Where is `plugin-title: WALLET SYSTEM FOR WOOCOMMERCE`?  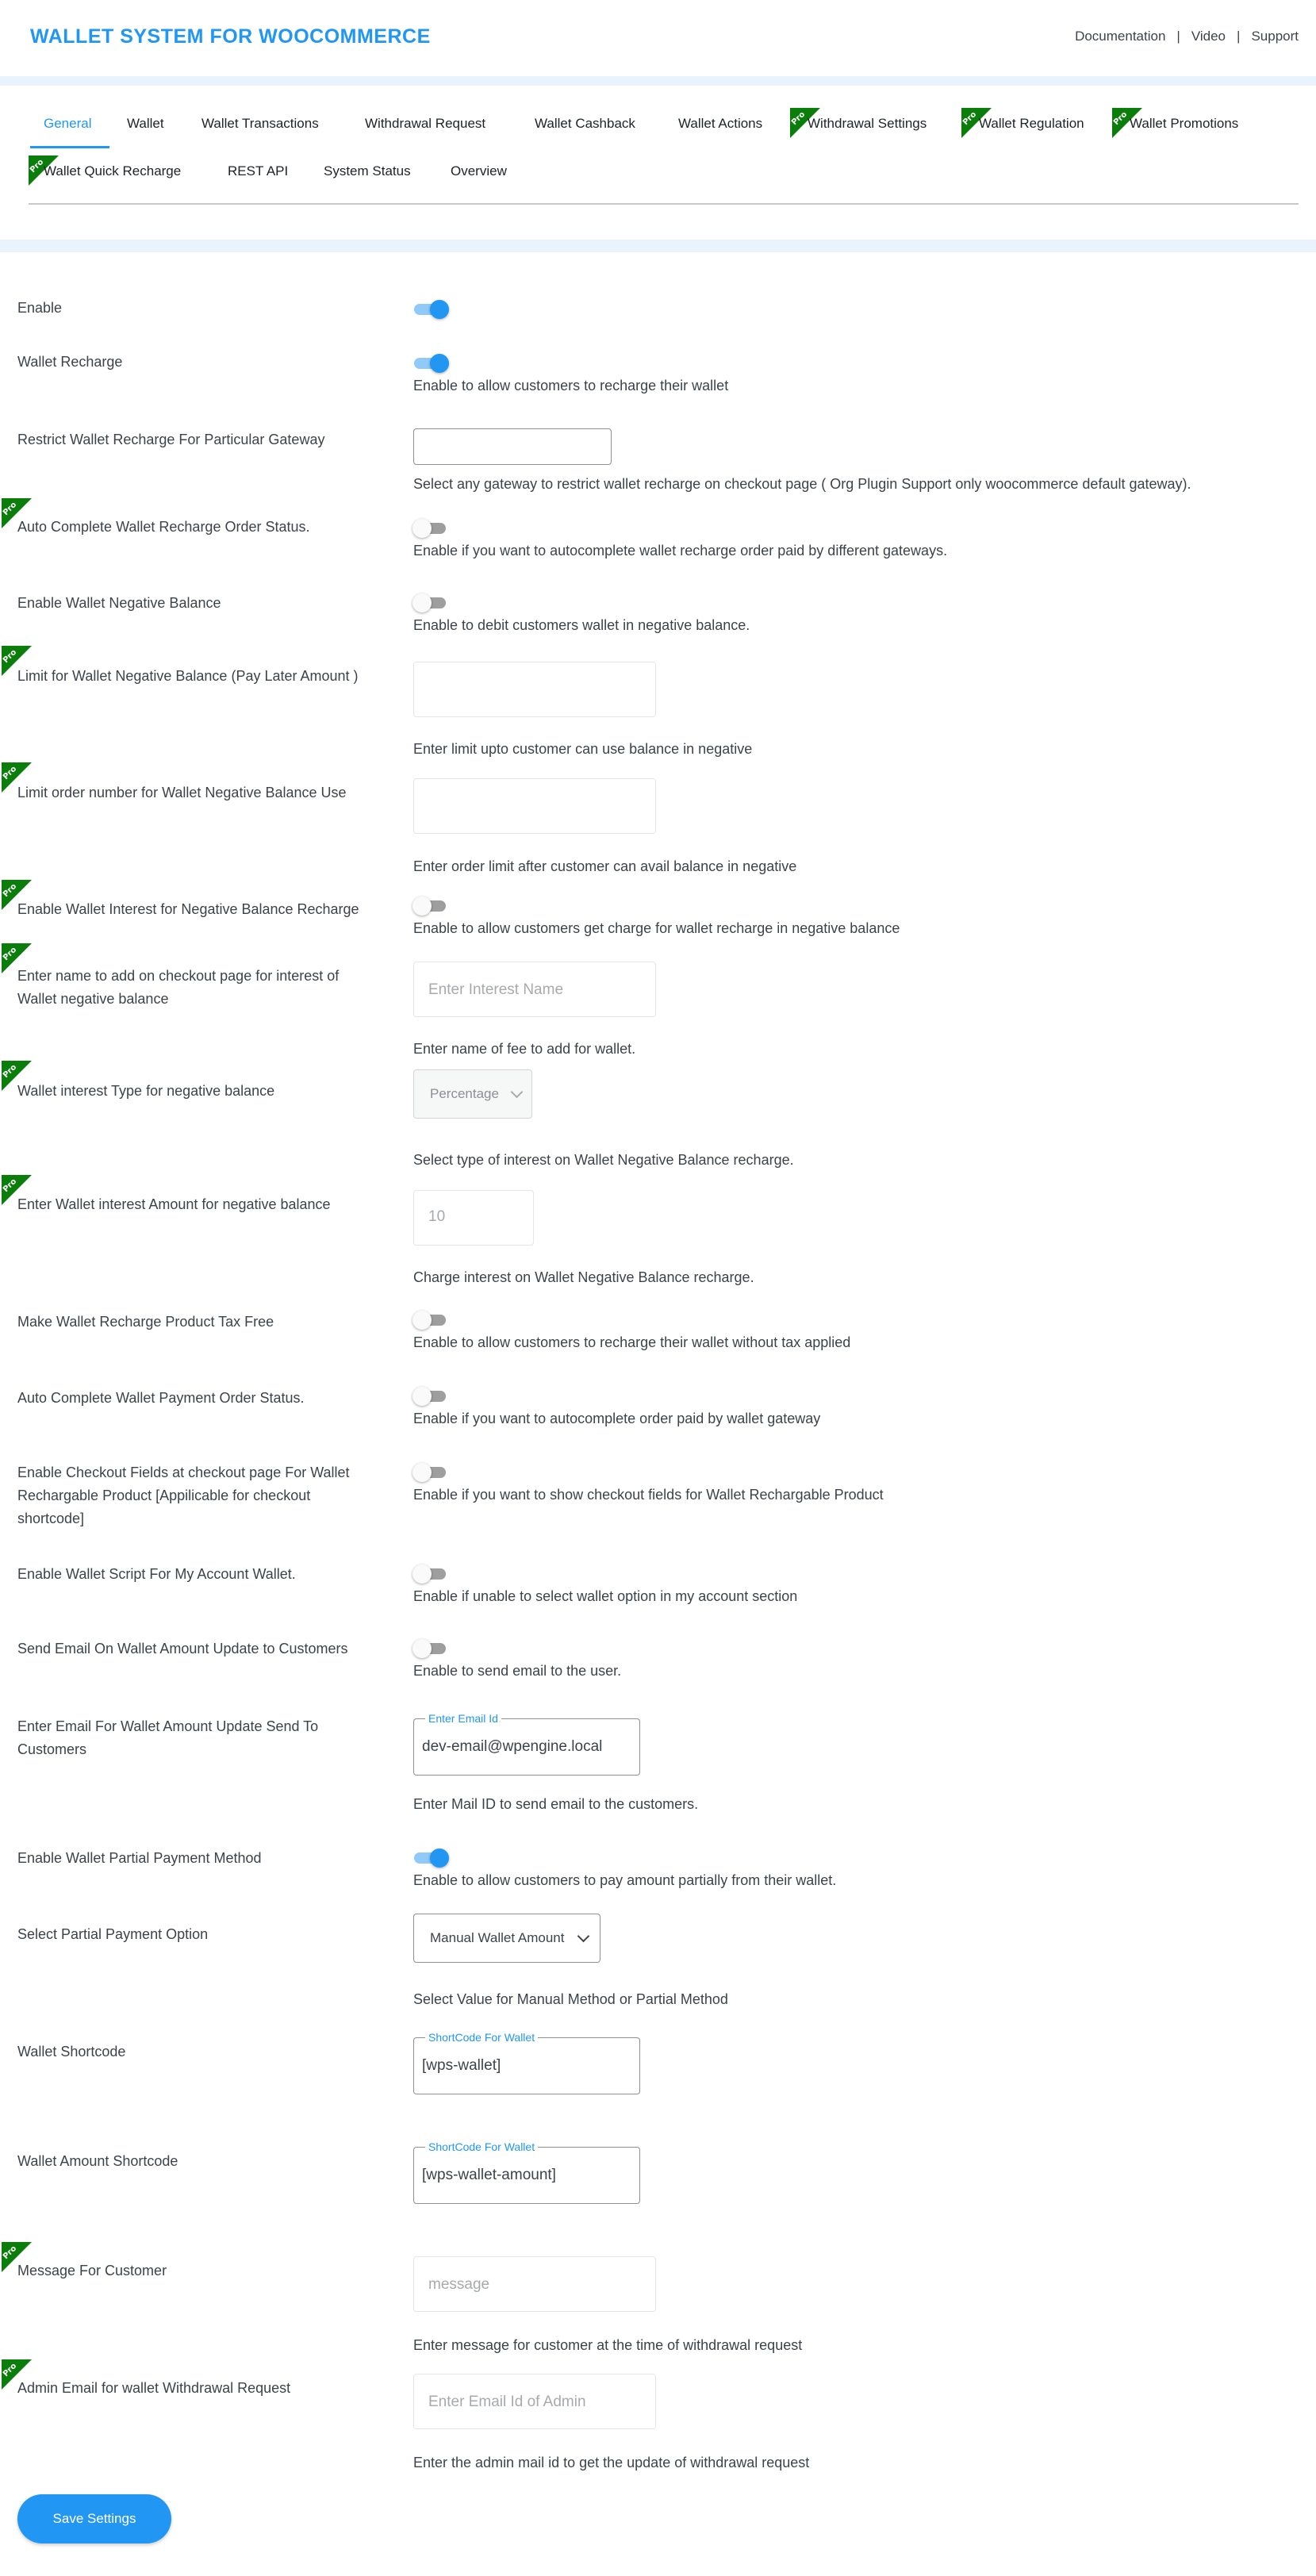 plugin-title: WALLET SYSTEM FOR WOOCOMMERCE is located at coordinates (231, 36).